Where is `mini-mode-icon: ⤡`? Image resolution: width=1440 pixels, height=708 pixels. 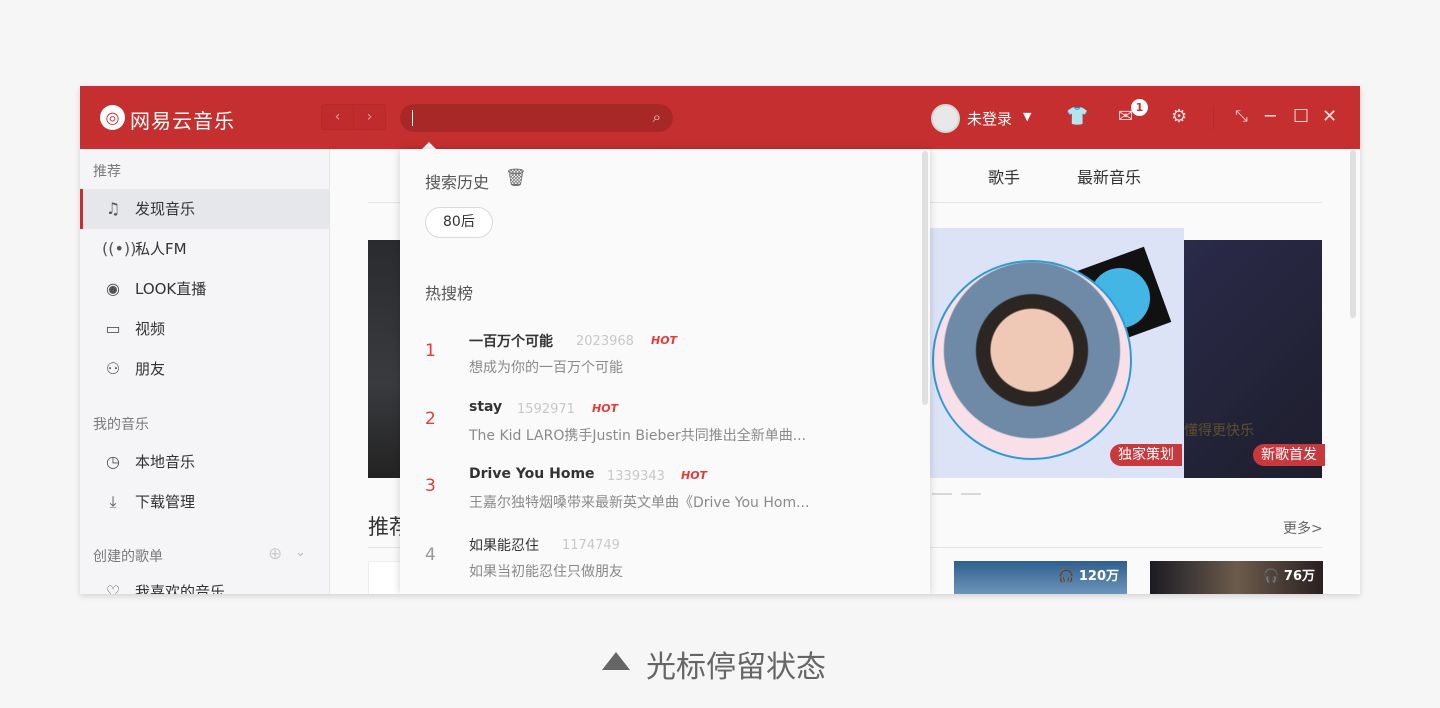
mini-mode-icon: ⤡ is located at coordinates (1241, 116).